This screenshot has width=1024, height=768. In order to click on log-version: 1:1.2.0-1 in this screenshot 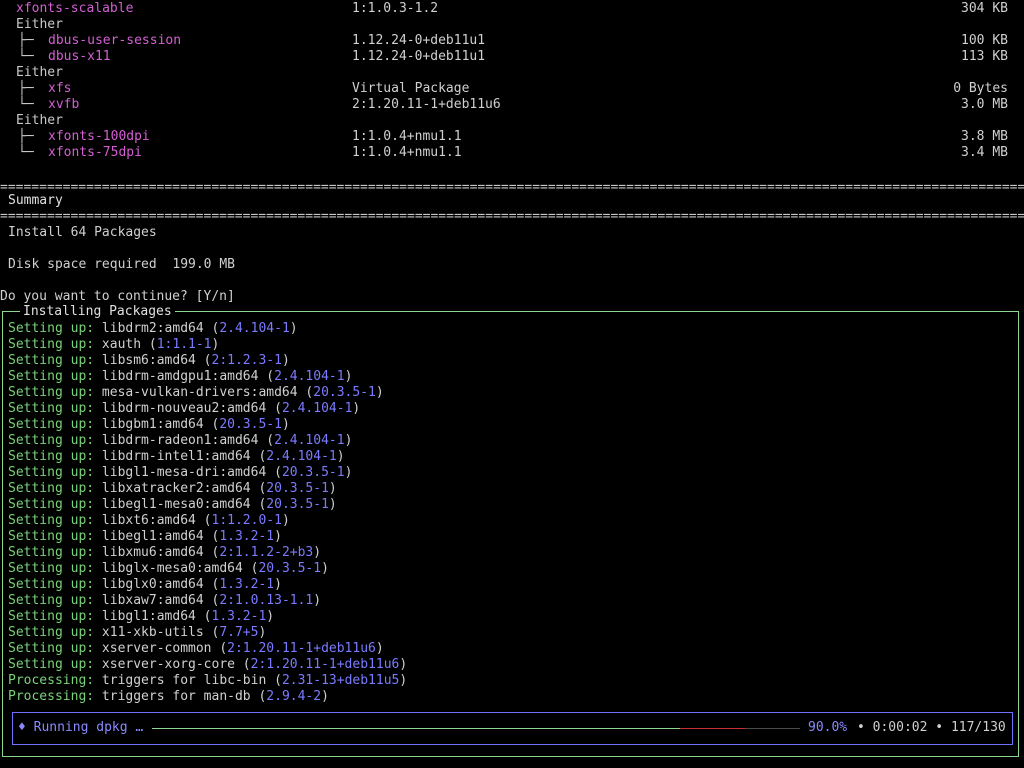, I will do `click(246, 520)`.